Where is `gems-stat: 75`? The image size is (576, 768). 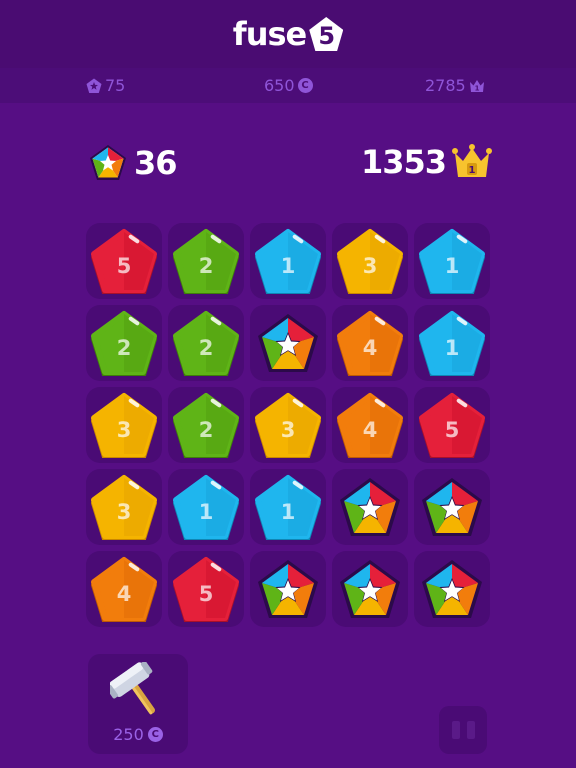
gems-stat: 75 is located at coordinates (105, 85).